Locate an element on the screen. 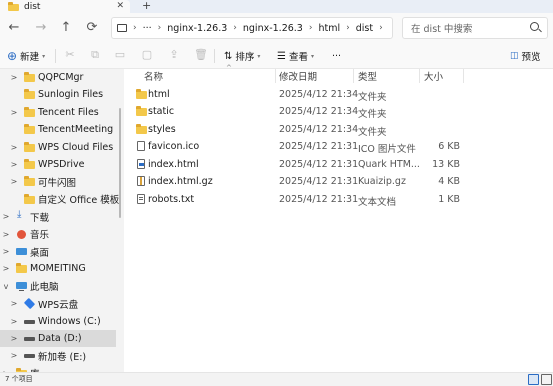 The image size is (553, 386). ico-file-icon is located at coordinates (141, 146).